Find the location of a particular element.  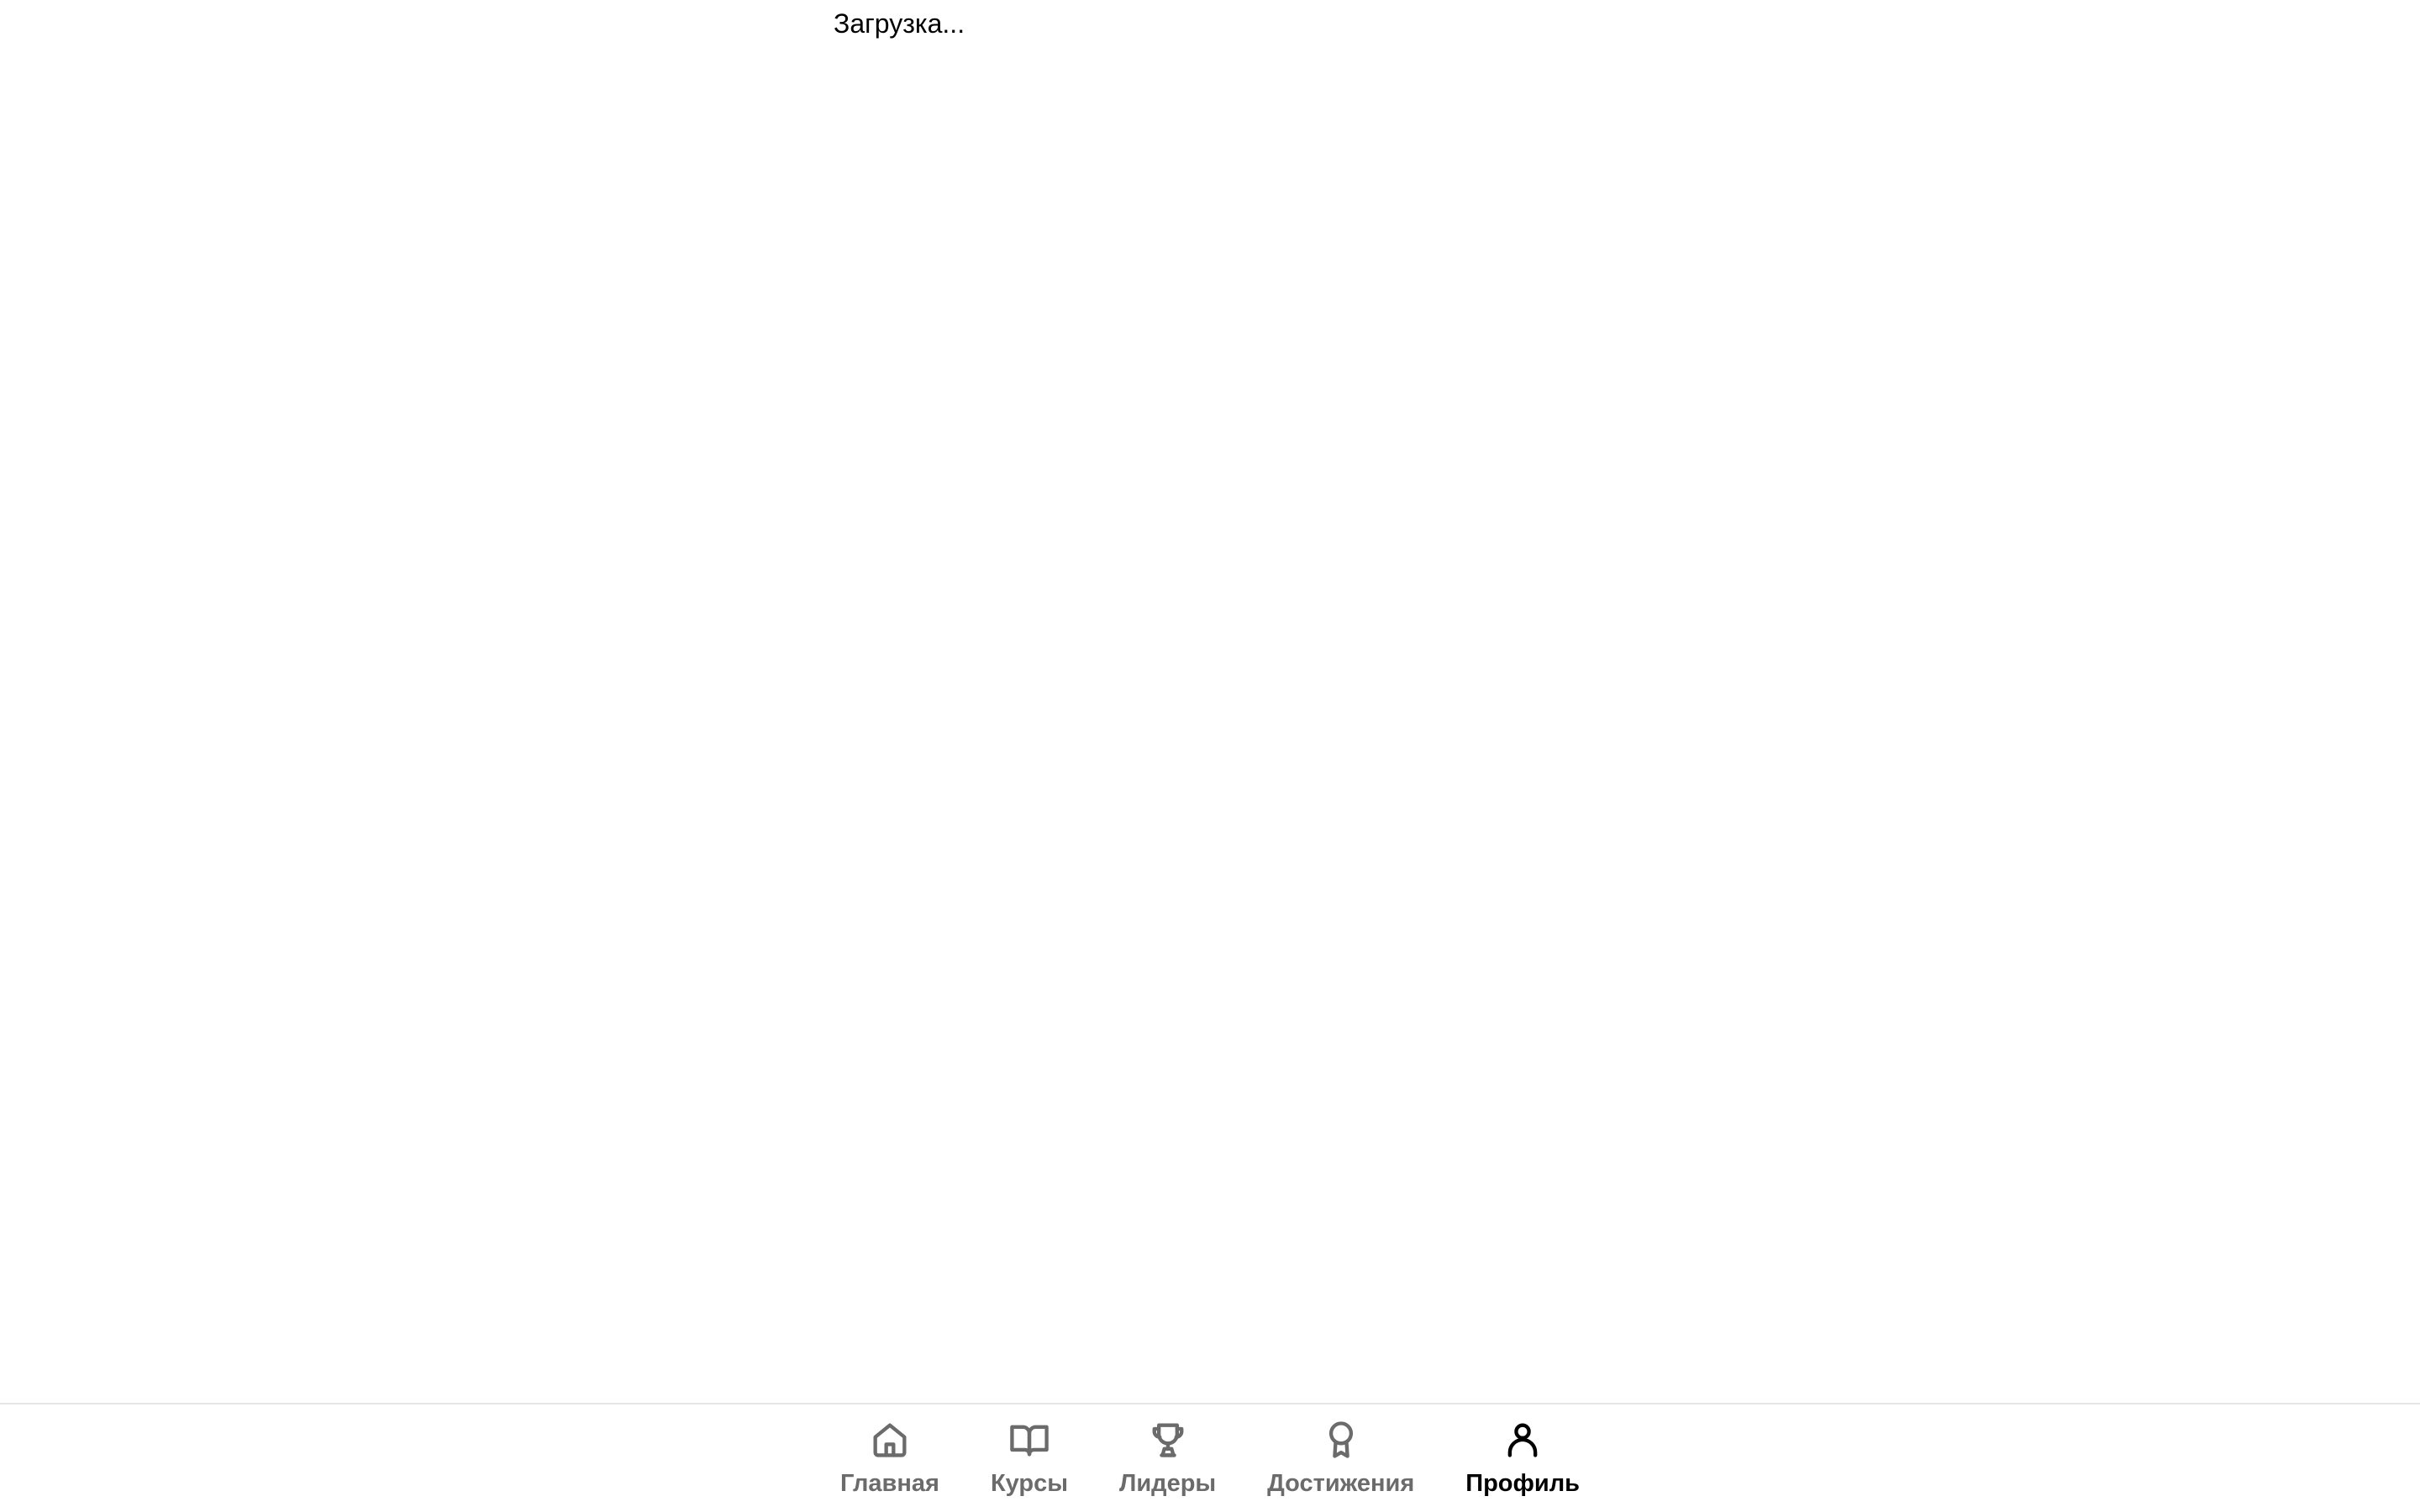

nav-item-courses: Курсы is located at coordinates (1029, 1458).